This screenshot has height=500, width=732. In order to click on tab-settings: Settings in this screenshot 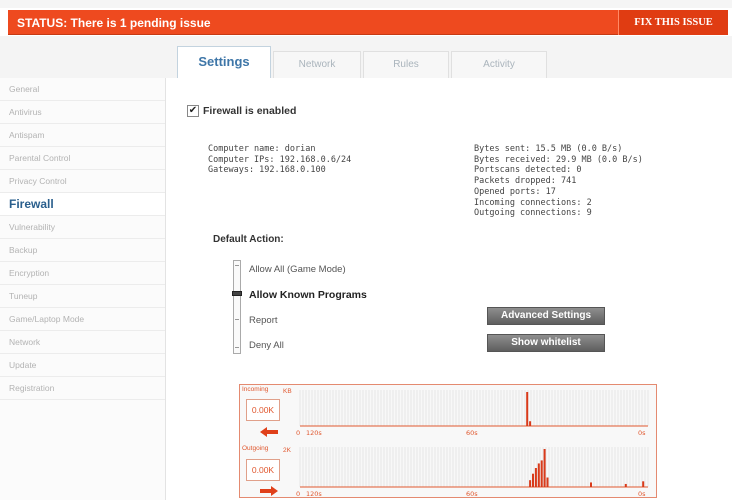, I will do `click(224, 62)`.